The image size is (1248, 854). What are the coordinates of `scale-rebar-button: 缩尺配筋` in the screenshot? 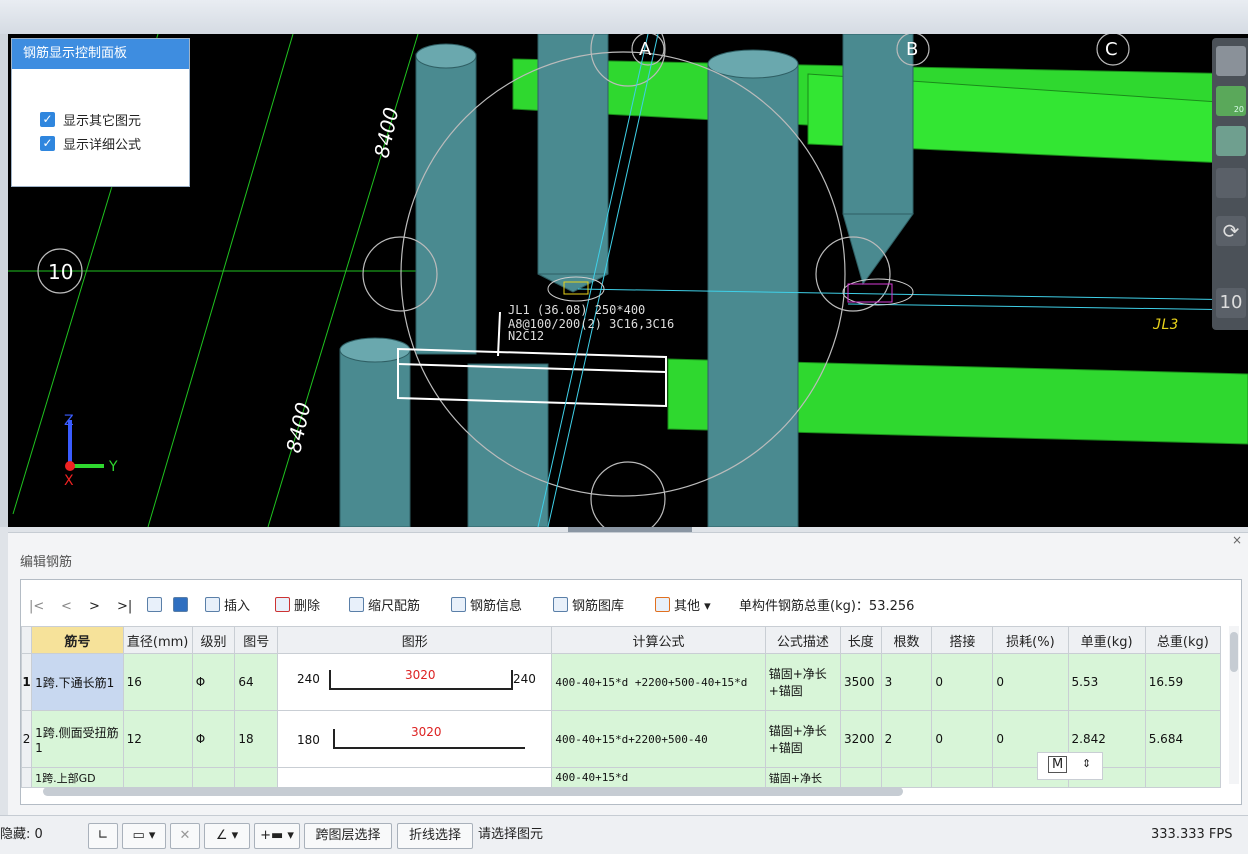 It's located at (384, 607).